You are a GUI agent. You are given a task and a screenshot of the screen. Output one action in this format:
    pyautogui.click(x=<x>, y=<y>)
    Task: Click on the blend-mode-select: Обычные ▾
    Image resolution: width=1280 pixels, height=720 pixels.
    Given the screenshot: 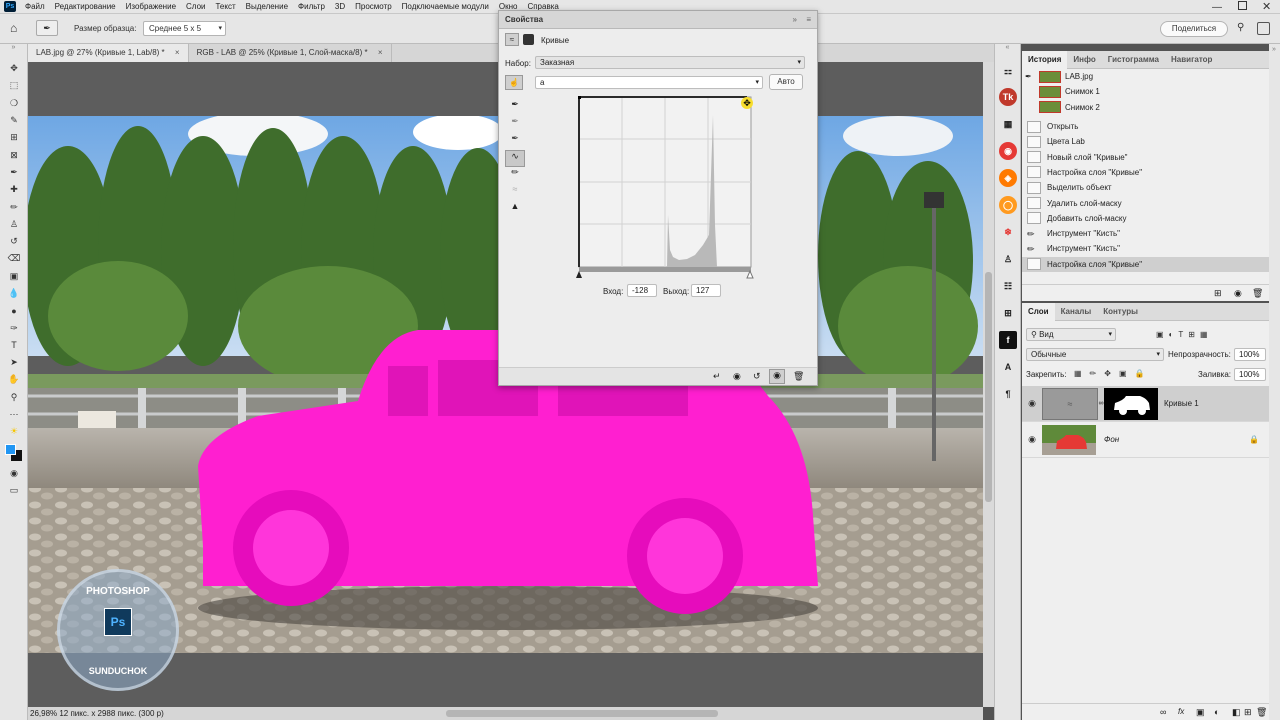 What is the action you would take?
    pyautogui.click(x=1095, y=354)
    